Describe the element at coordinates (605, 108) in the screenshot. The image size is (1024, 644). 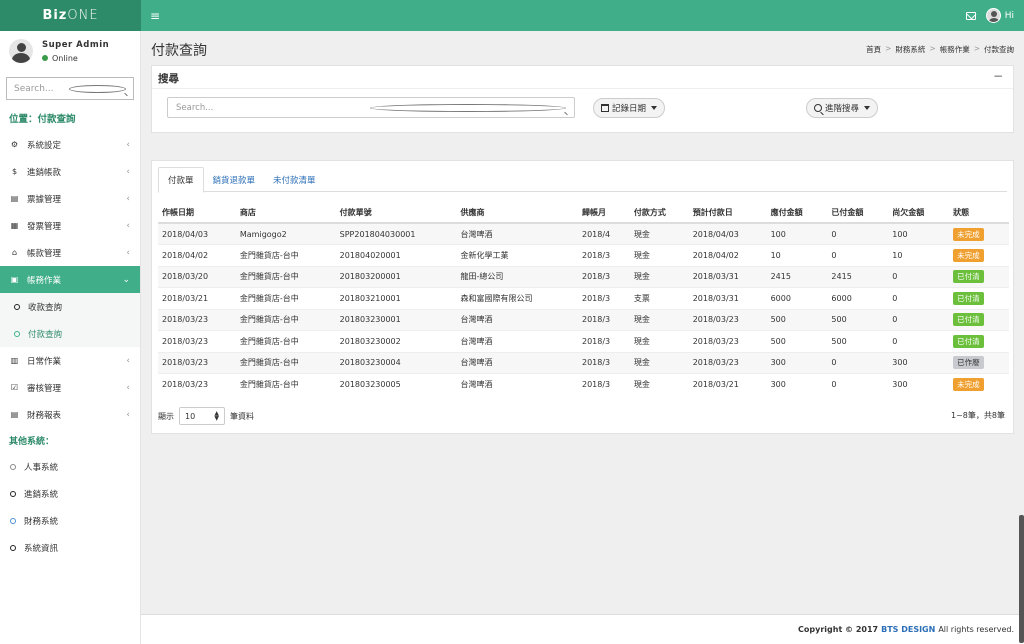
I see `calendar-icon` at that location.